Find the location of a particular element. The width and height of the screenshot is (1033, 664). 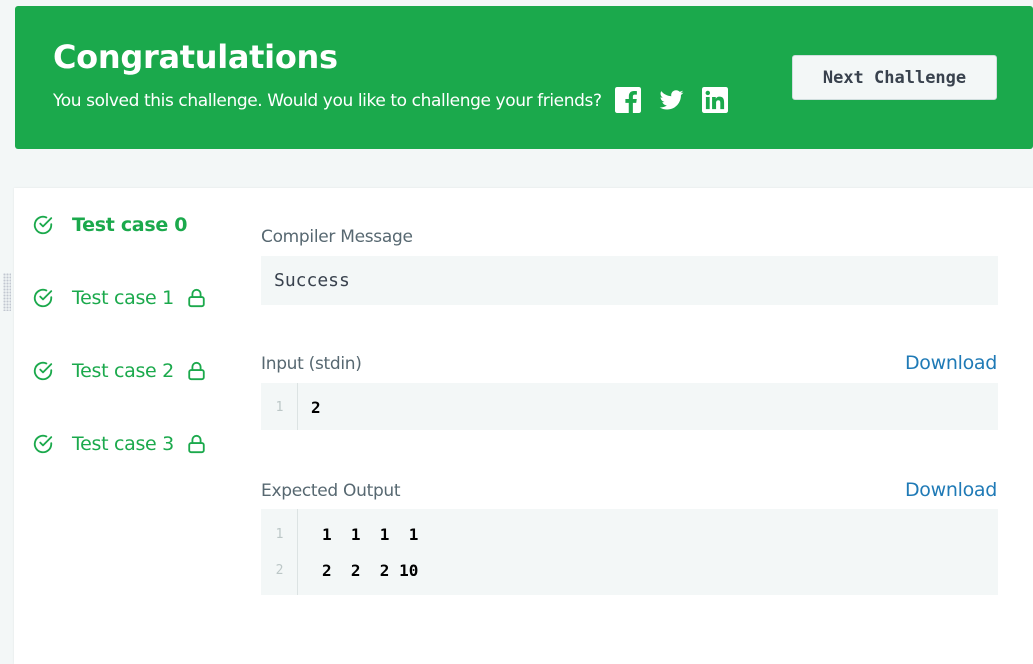

expected-output-label: Expected Output is located at coordinates (331, 491).